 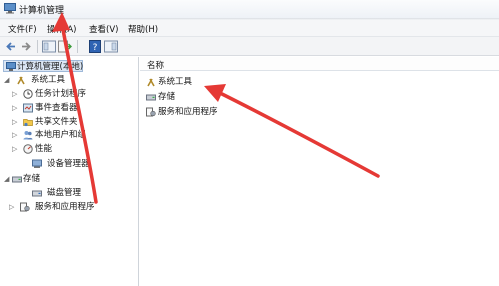 What do you see at coordinates (72, 108) in the screenshot?
I see `tree-item-event-viewer: ▷ 事件查看器` at bounding box center [72, 108].